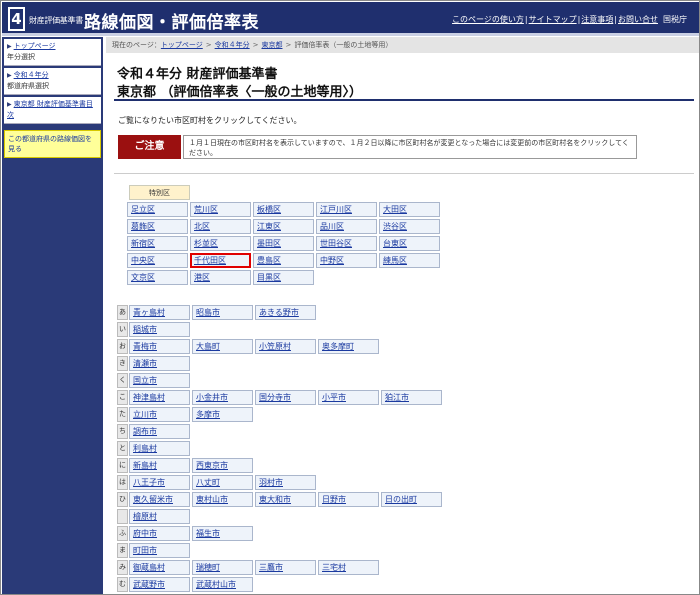 Image resolution: width=700 pixels, height=595 pixels. Describe the element at coordinates (638, 19) in the screenshot. I see `link-contact: お問い合せ` at that location.